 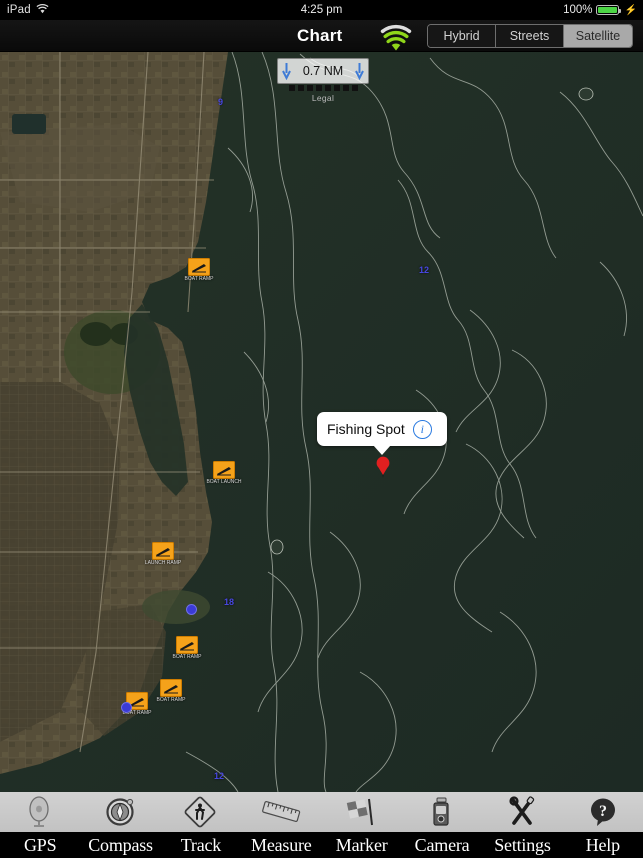 What do you see at coordinates (201, 845) in the screenshot?
I see `toolbar-label-track: Track` at bounding box center [201, 845].